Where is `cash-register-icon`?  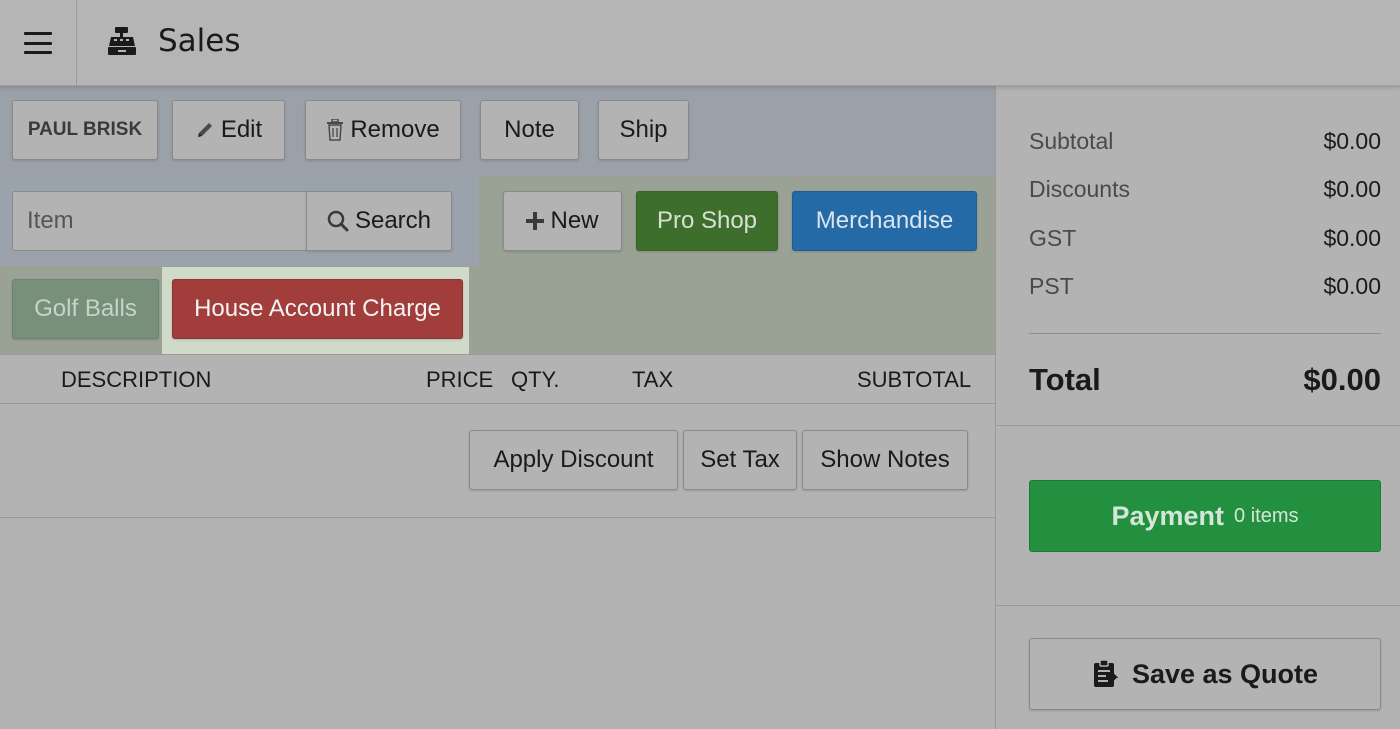 cash-register-icon is located at coordinates (122, 41).